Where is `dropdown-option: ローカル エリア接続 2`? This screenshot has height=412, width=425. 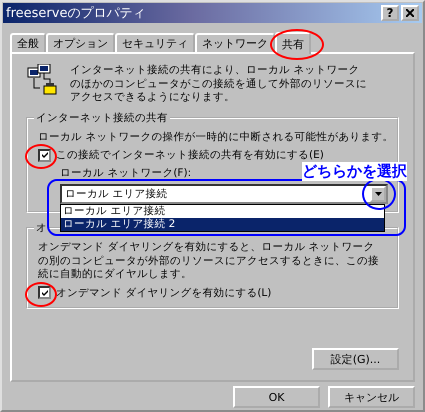 dropdown-option: ローカル エリア接続 2 is located at coordinates (222, 224).